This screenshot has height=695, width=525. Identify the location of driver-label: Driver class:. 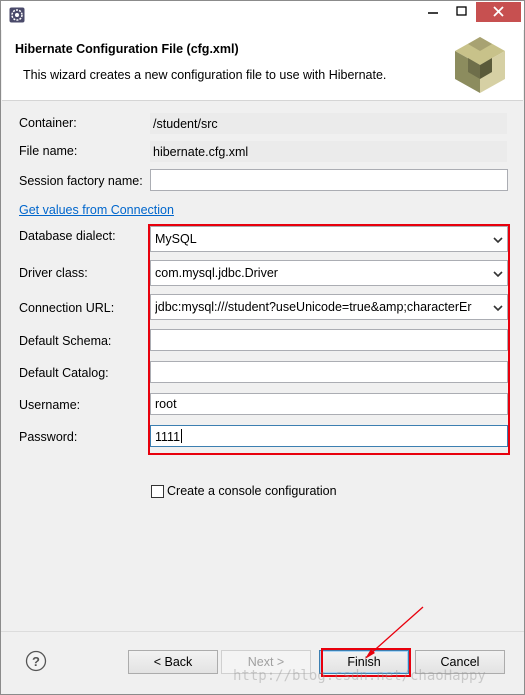
(53, 273).